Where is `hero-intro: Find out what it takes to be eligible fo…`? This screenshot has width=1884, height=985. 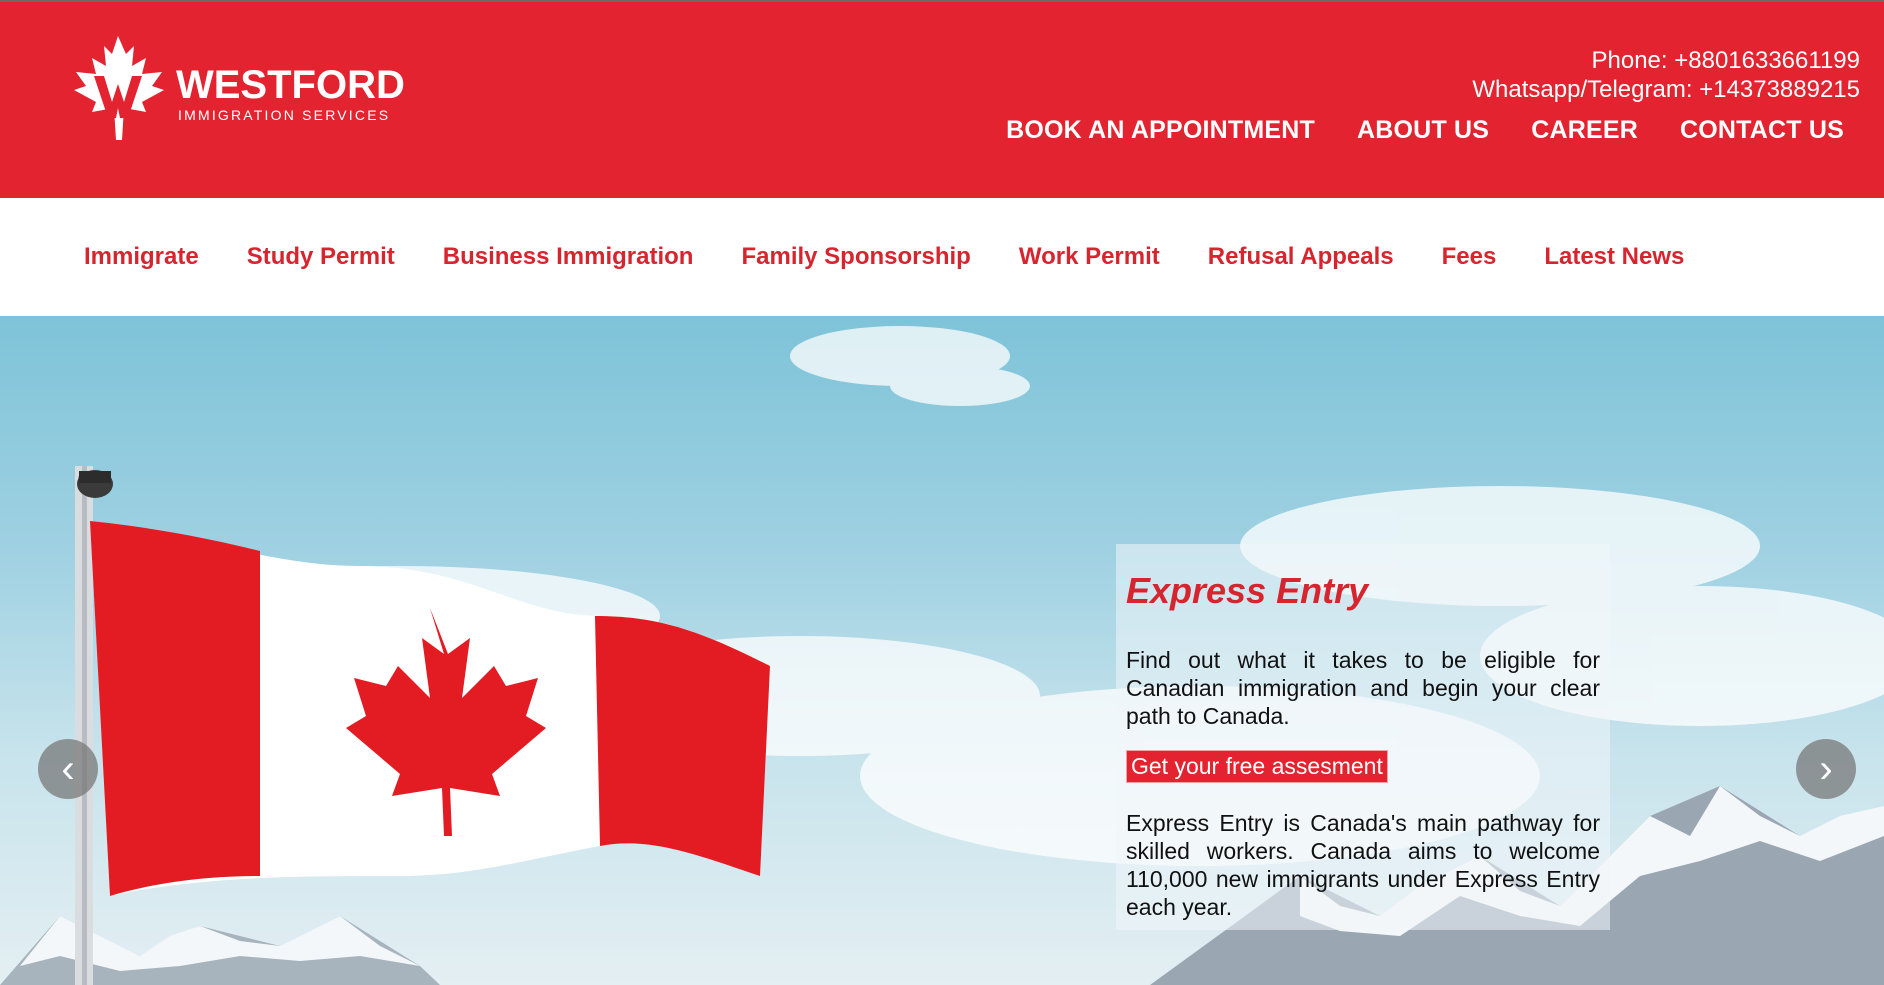 hero-intro: Find out what it takes to be eligible fo… is located at coordinates (1363, 688).